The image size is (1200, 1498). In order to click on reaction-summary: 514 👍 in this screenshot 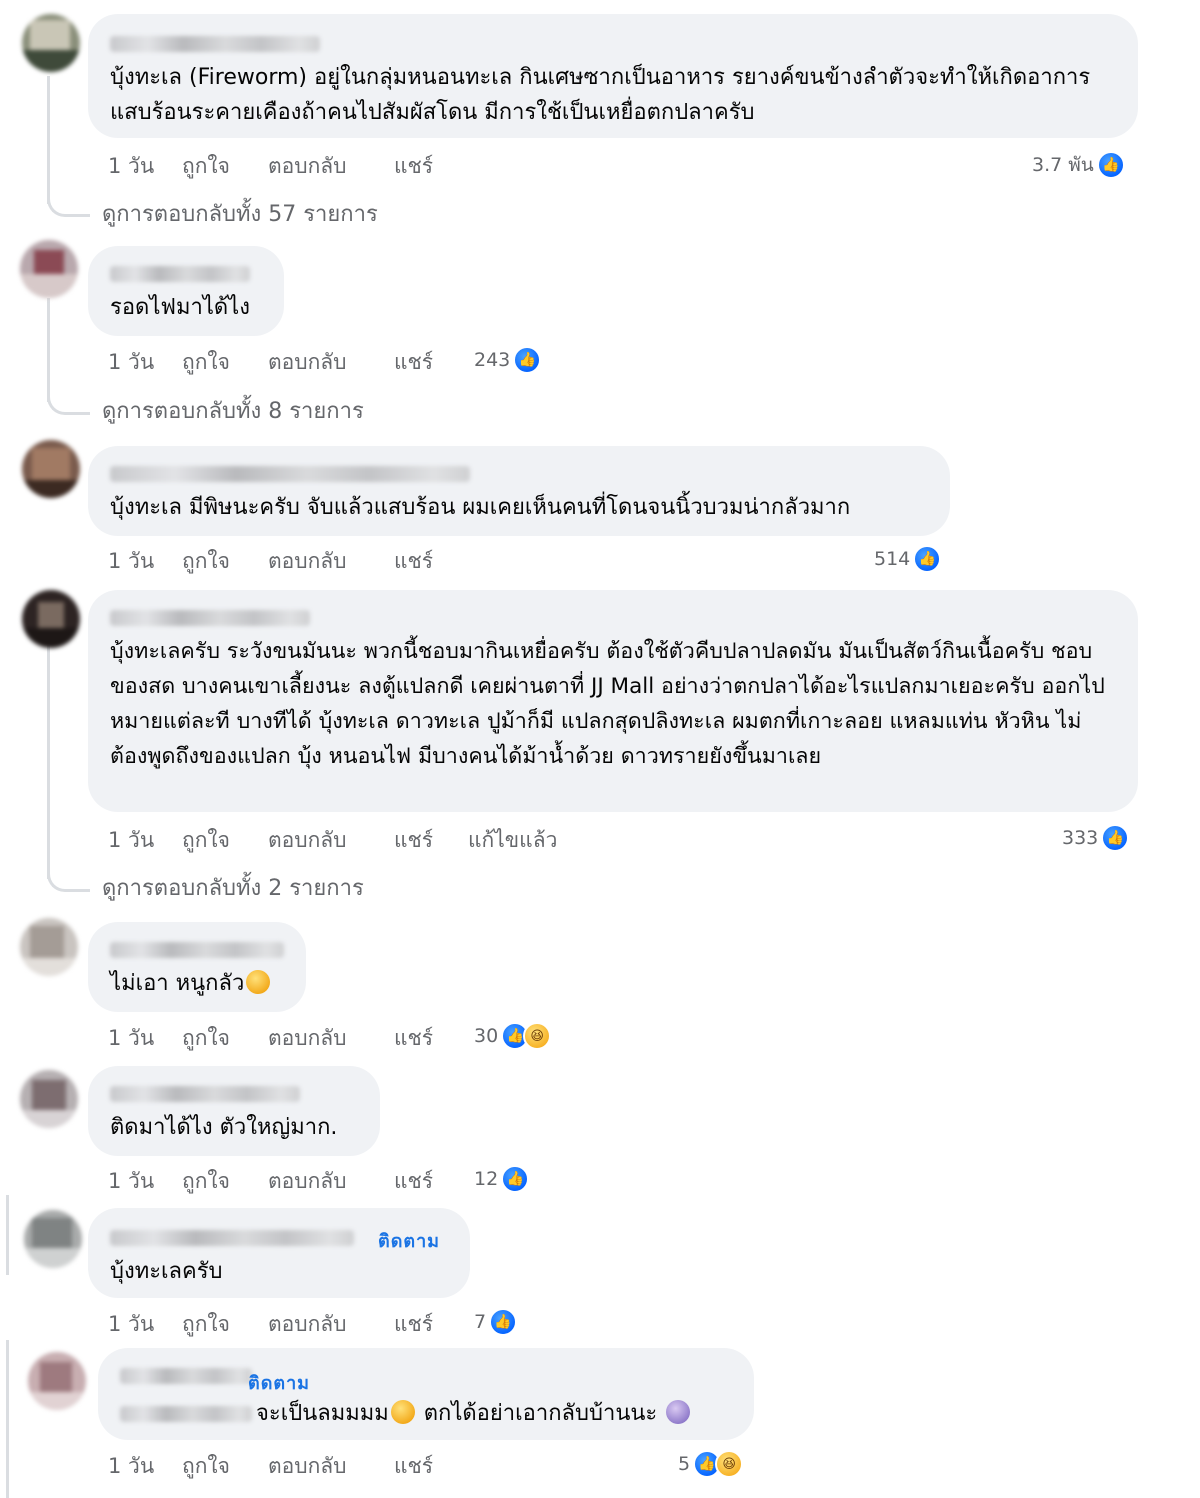, I will do `click(908, 559)`.